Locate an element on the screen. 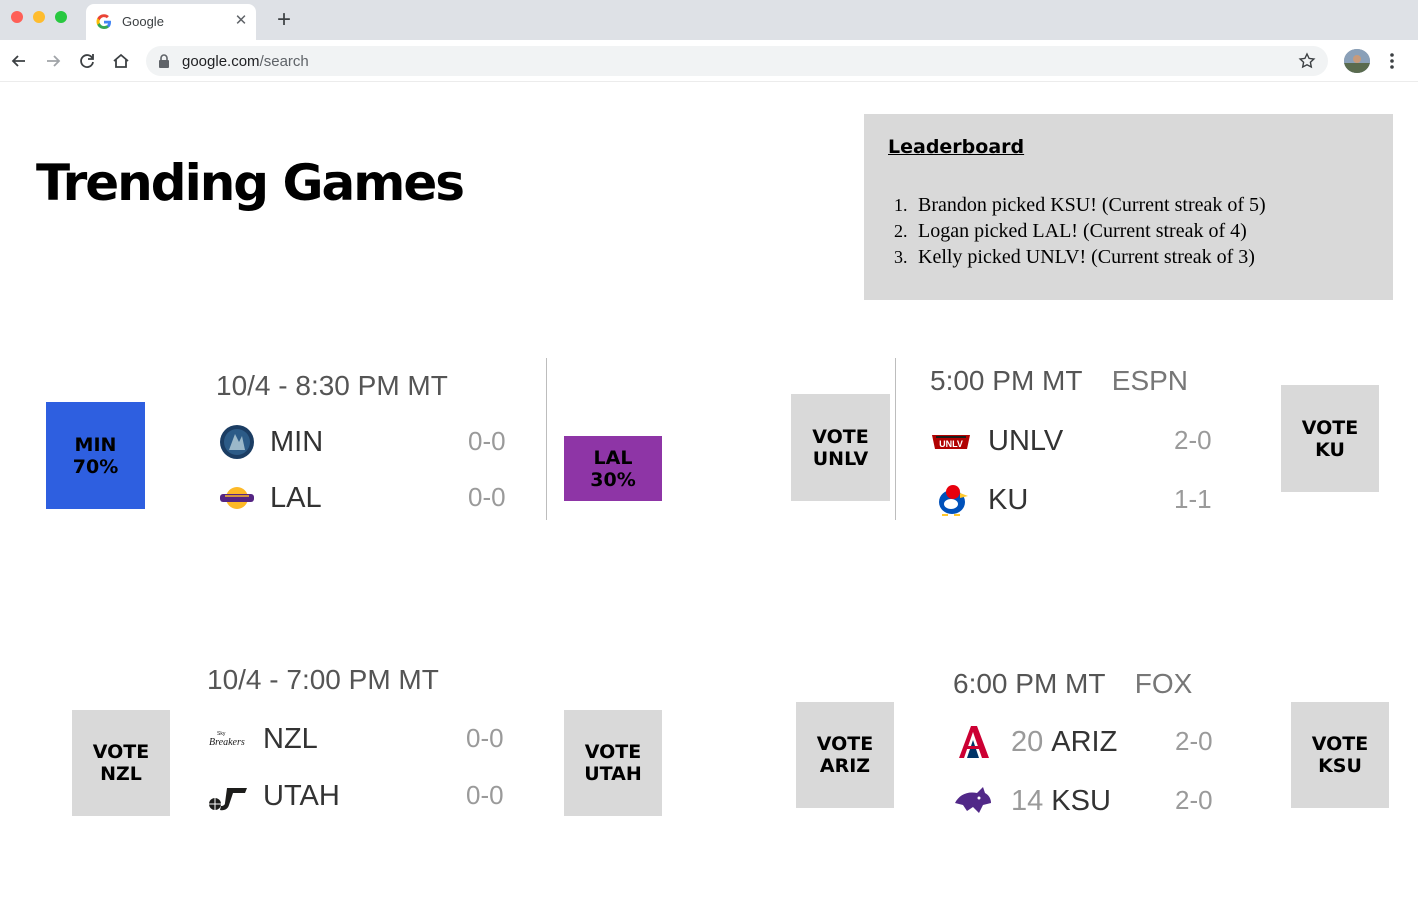  wildcat-logo-icon is located at coordinates (973, 800).